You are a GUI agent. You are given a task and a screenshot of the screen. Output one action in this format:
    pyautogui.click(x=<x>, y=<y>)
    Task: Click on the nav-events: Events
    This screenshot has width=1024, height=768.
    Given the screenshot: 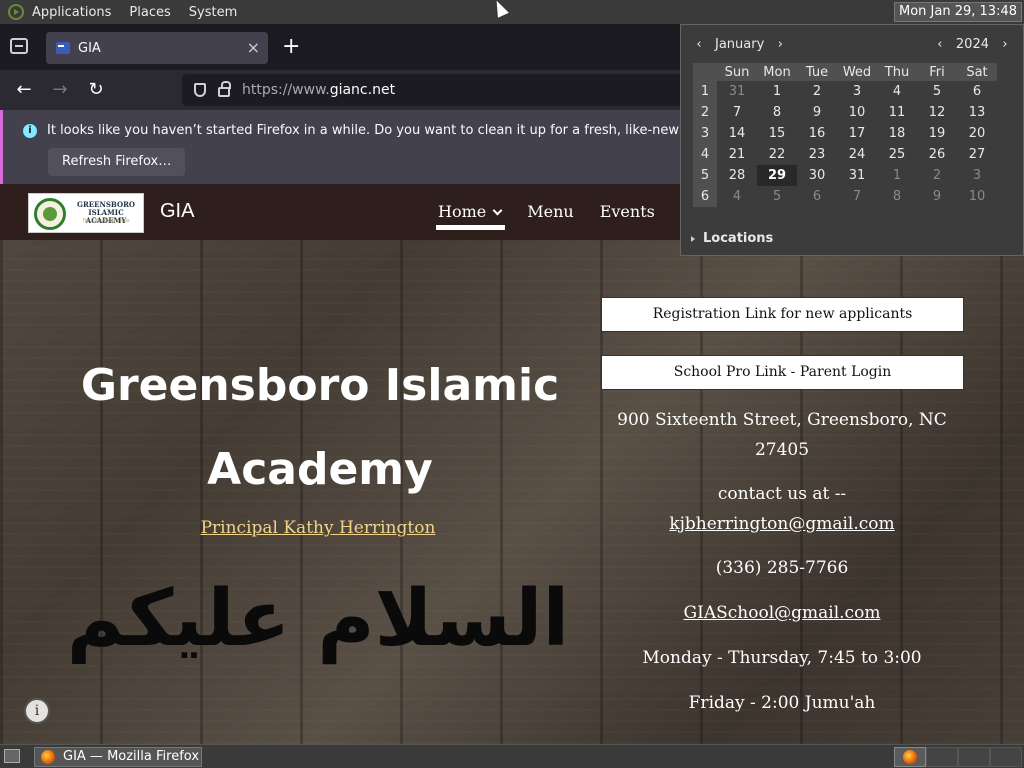 What is the action you would take?
    pyautogui.click(x=627, y=211)
    